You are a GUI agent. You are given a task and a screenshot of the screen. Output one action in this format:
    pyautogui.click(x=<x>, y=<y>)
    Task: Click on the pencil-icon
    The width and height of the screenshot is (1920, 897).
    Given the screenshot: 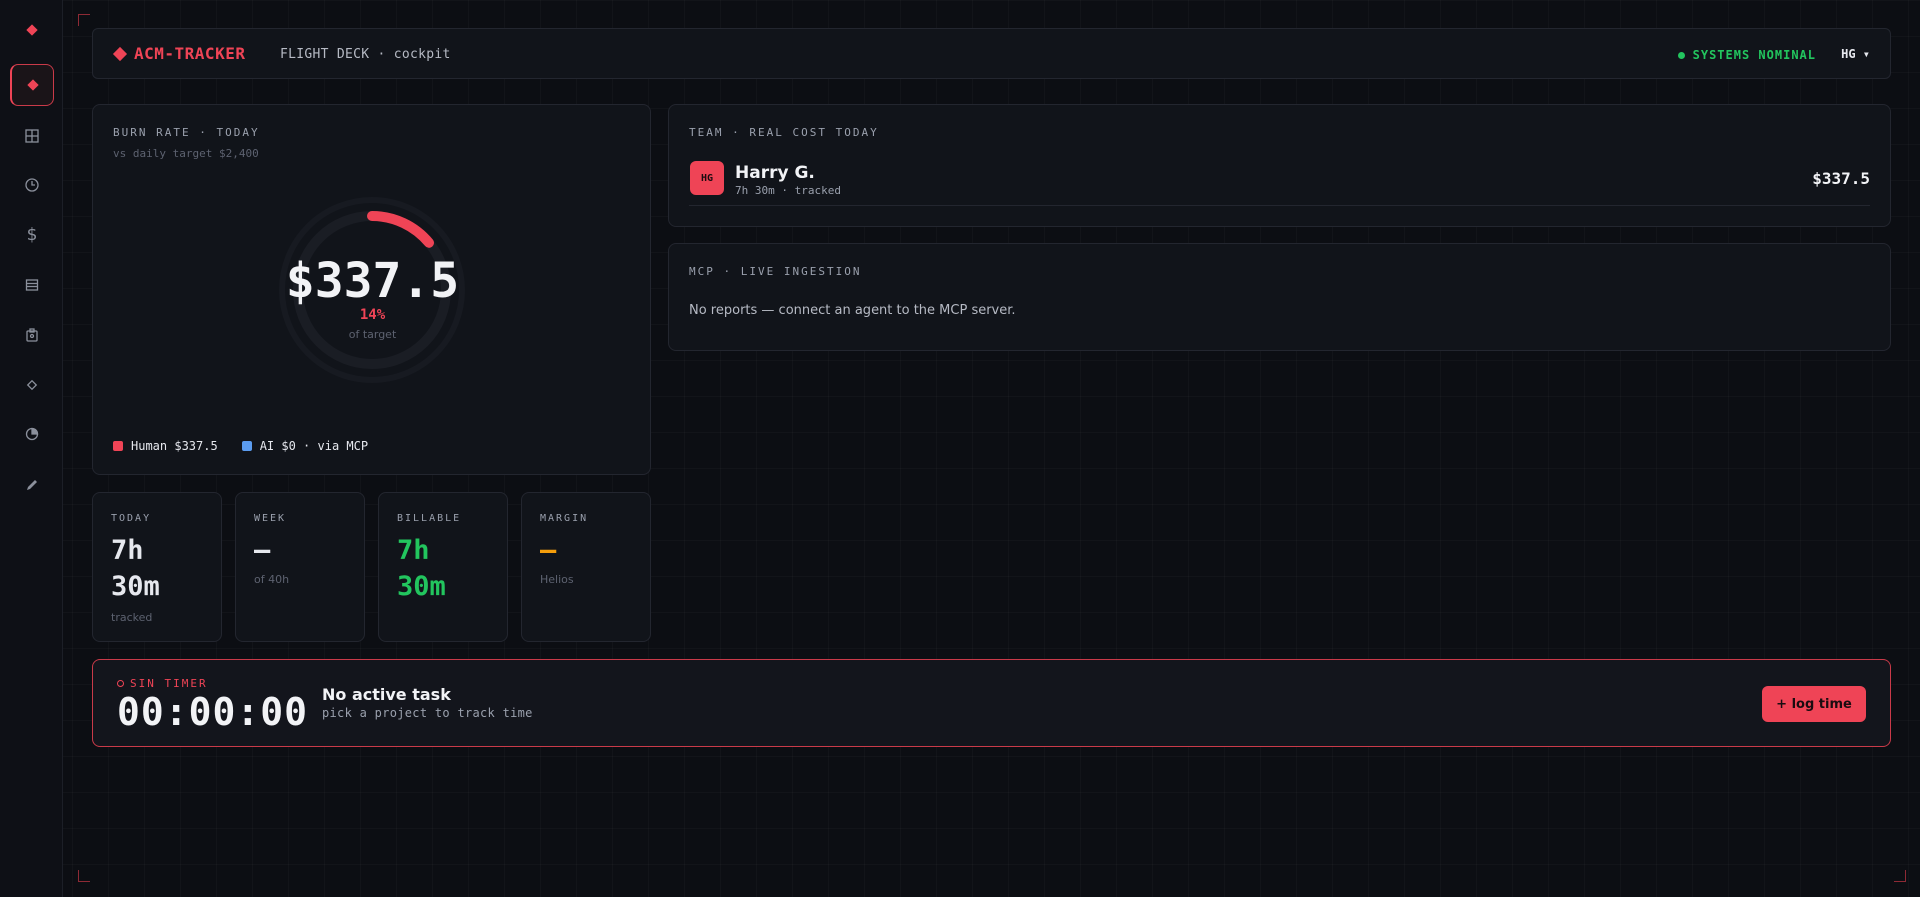 What is the action you would take?
    pyautogui.click(x=32, y=485)
    